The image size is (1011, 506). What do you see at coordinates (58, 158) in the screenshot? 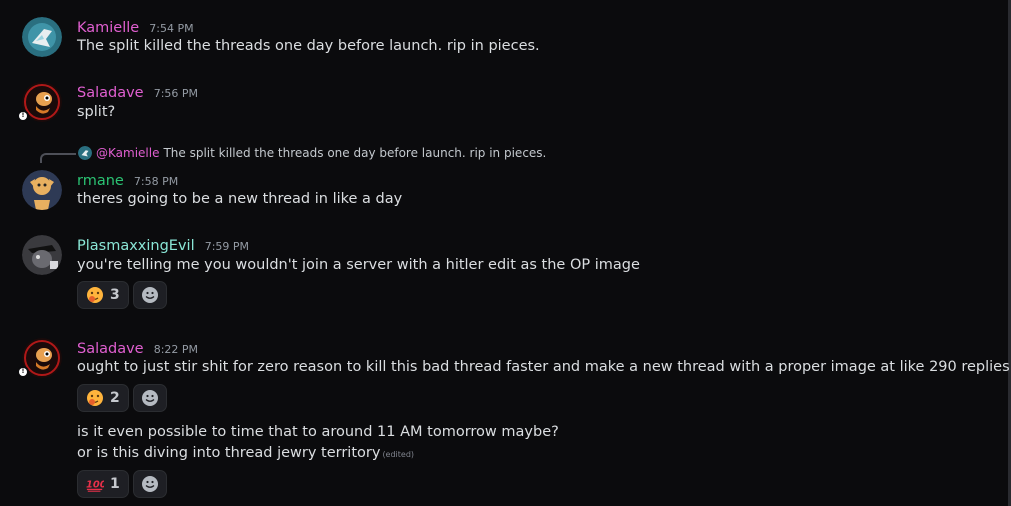
I see `reply-connector` at bounding box center [58, 158].